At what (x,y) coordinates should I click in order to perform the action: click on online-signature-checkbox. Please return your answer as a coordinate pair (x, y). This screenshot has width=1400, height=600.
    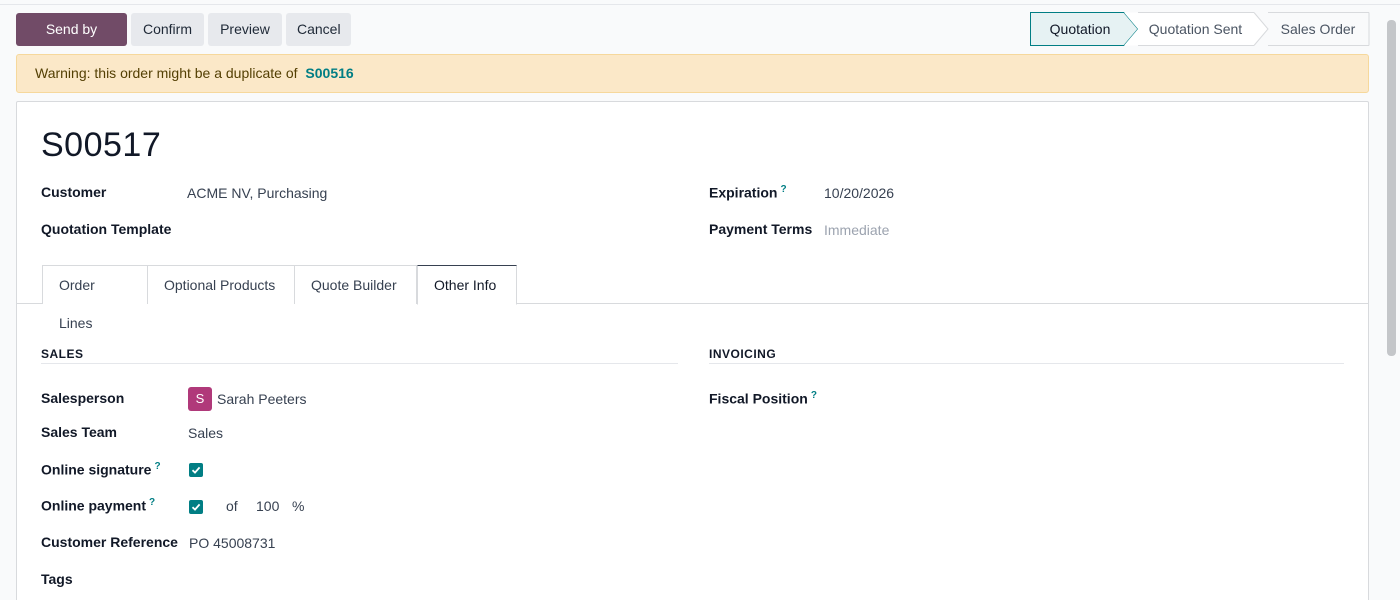
    Looking at the image, I should click on (196, 470).